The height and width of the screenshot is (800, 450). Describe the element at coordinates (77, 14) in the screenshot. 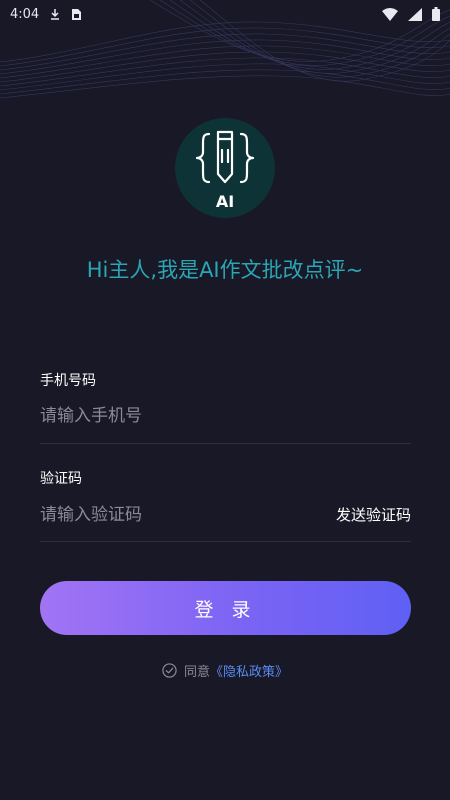

I see `sim-card-icon` at that location.